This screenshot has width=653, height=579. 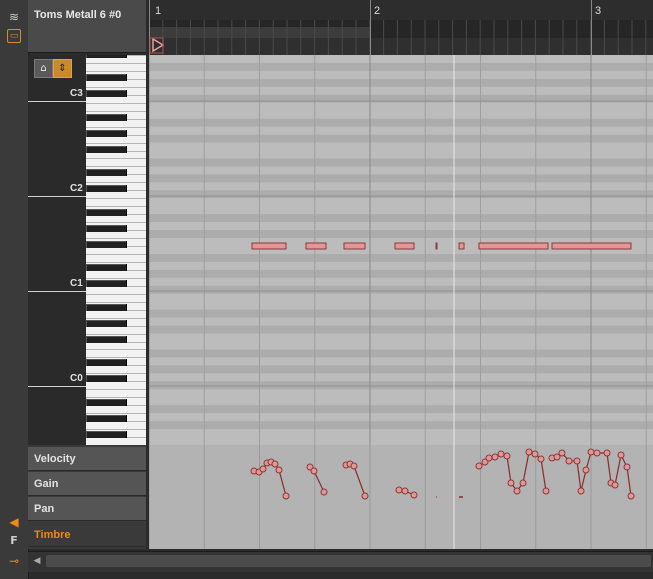 I want to click on zoom-tool-icon: ⇕, so click(x=62, y=68).